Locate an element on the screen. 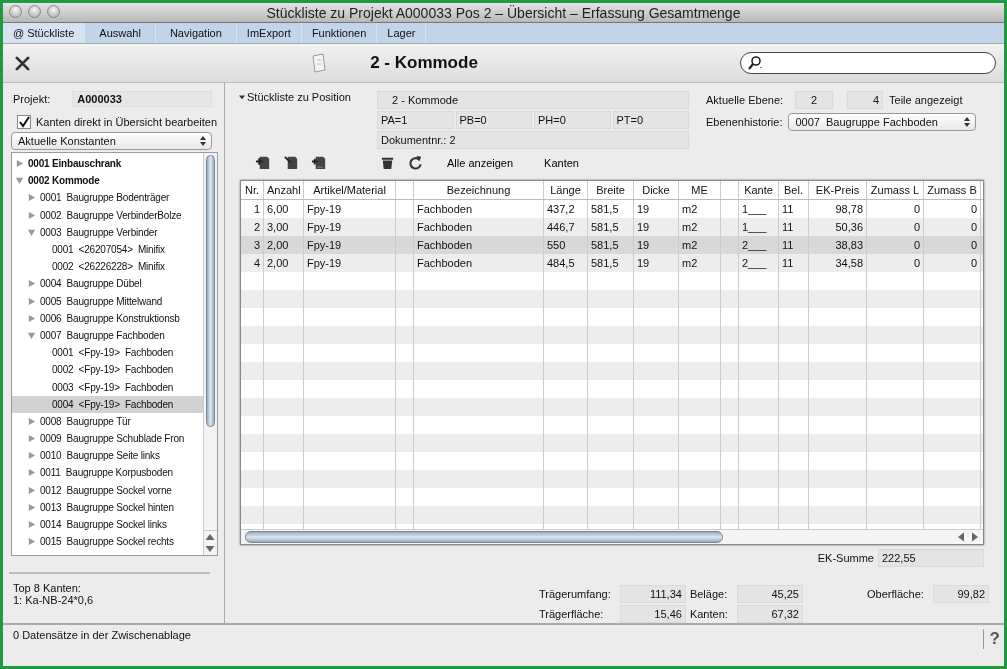 The width and height of the screenshot is (1007, 669). tree-item: 0011 Baugruppe Korpusboden is located at coordinates (107, 473).